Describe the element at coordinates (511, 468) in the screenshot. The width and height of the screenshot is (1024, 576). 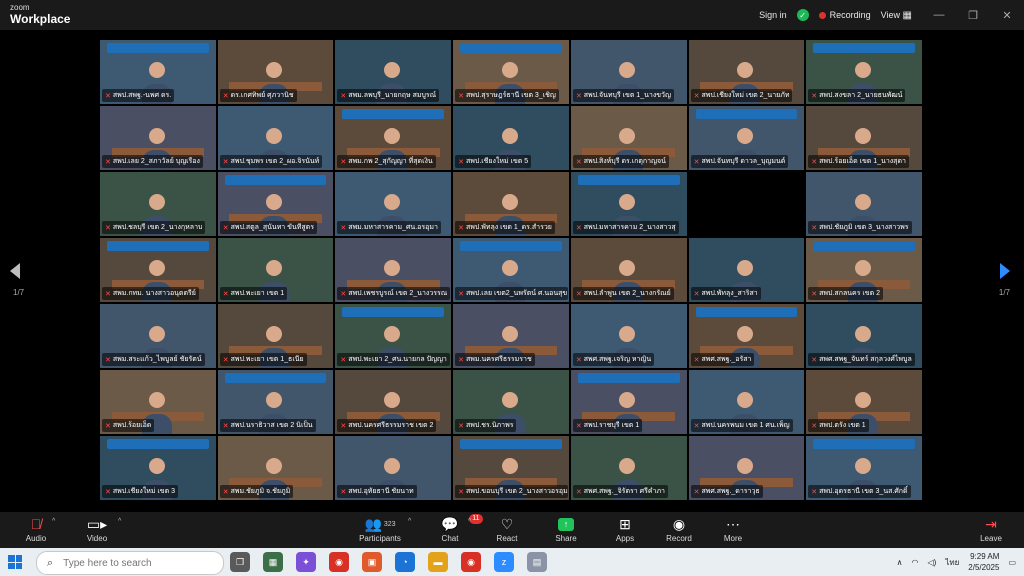
I see `participant-tile: ✕ สพป.ขอนบุรี เขต 2_นางสาวอรอุมา` at that location.